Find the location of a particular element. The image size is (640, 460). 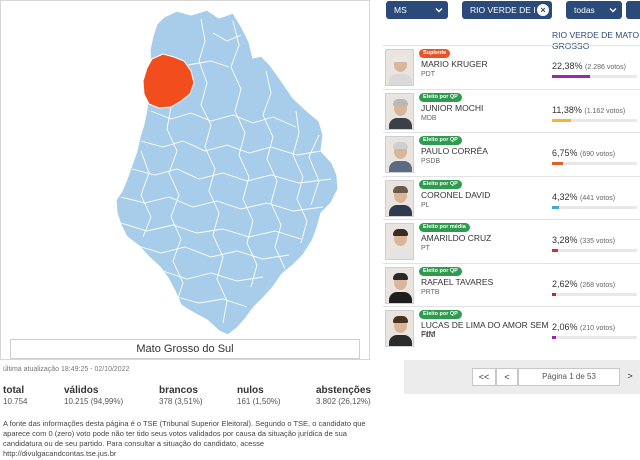

vote-count: (335 votos) is located at coordinates (598, 241).